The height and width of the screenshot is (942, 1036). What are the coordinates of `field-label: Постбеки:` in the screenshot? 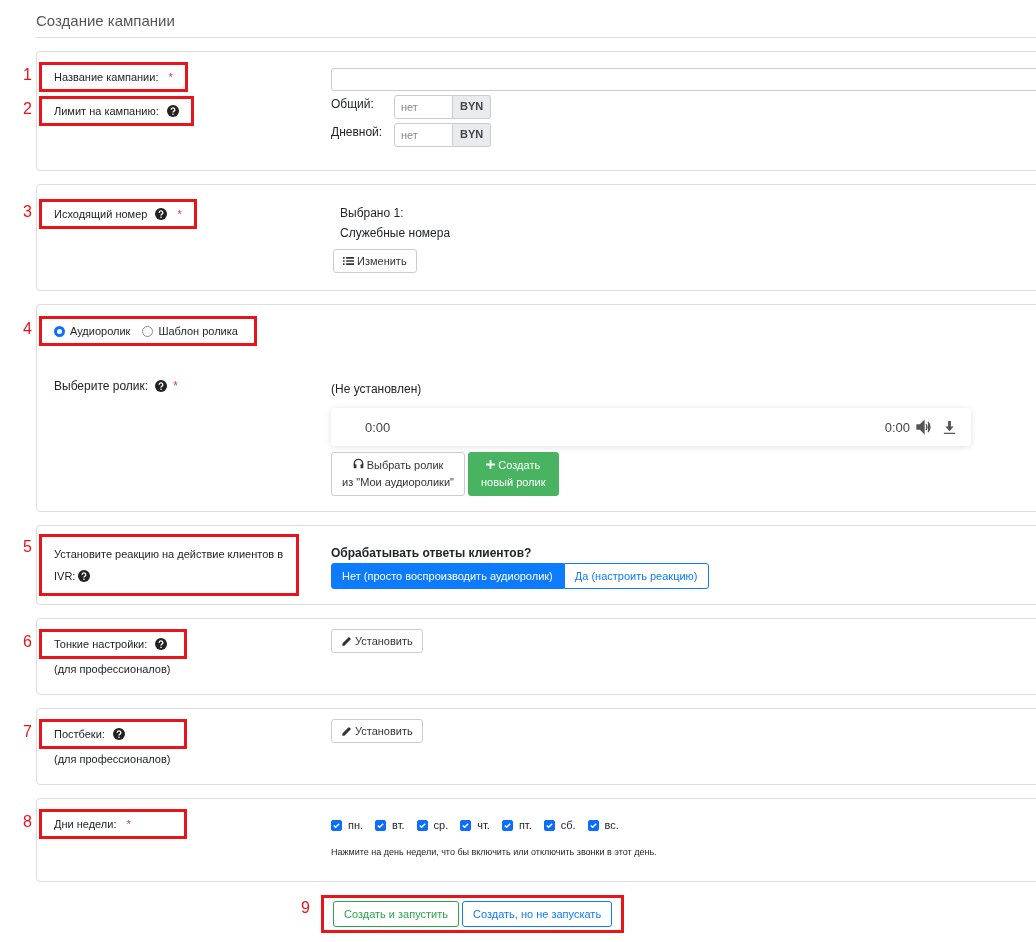 It's located at (79, 734).